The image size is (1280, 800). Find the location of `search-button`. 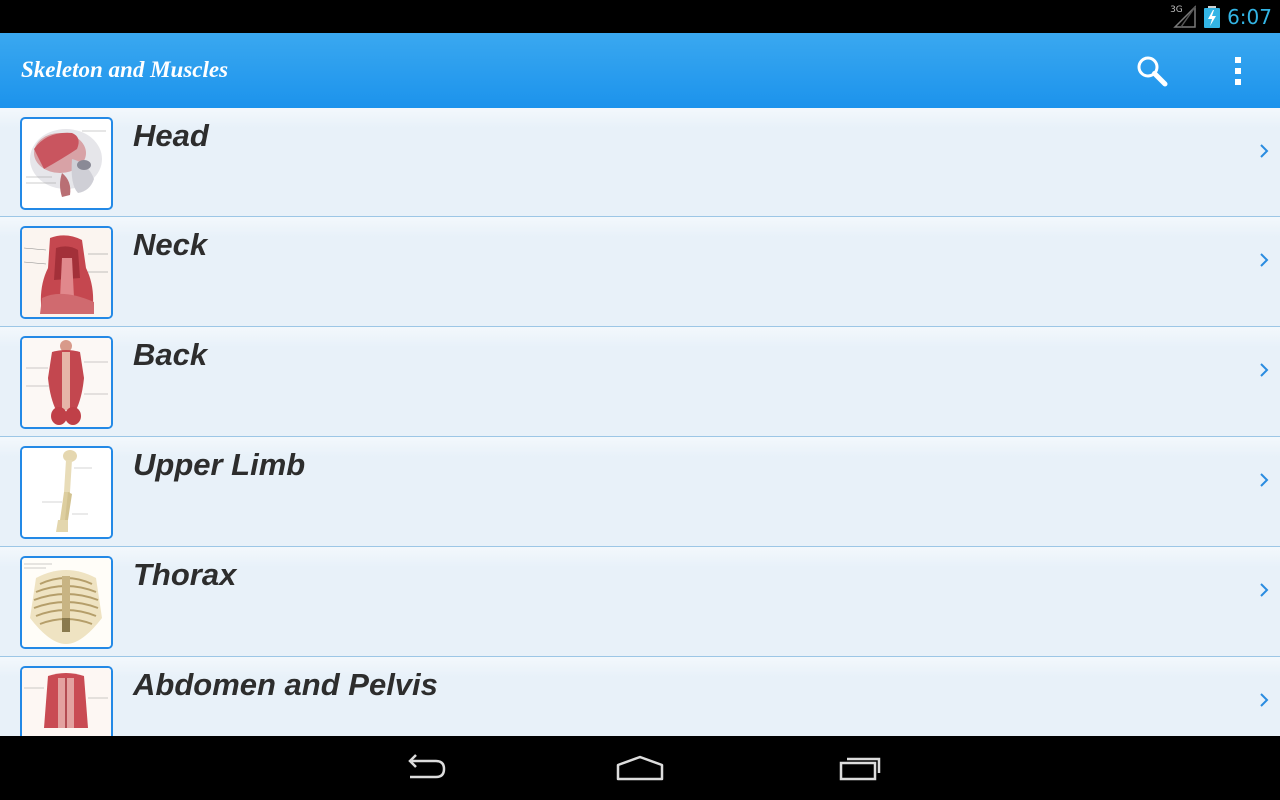

search-button is located at coordinates (1152, 71).